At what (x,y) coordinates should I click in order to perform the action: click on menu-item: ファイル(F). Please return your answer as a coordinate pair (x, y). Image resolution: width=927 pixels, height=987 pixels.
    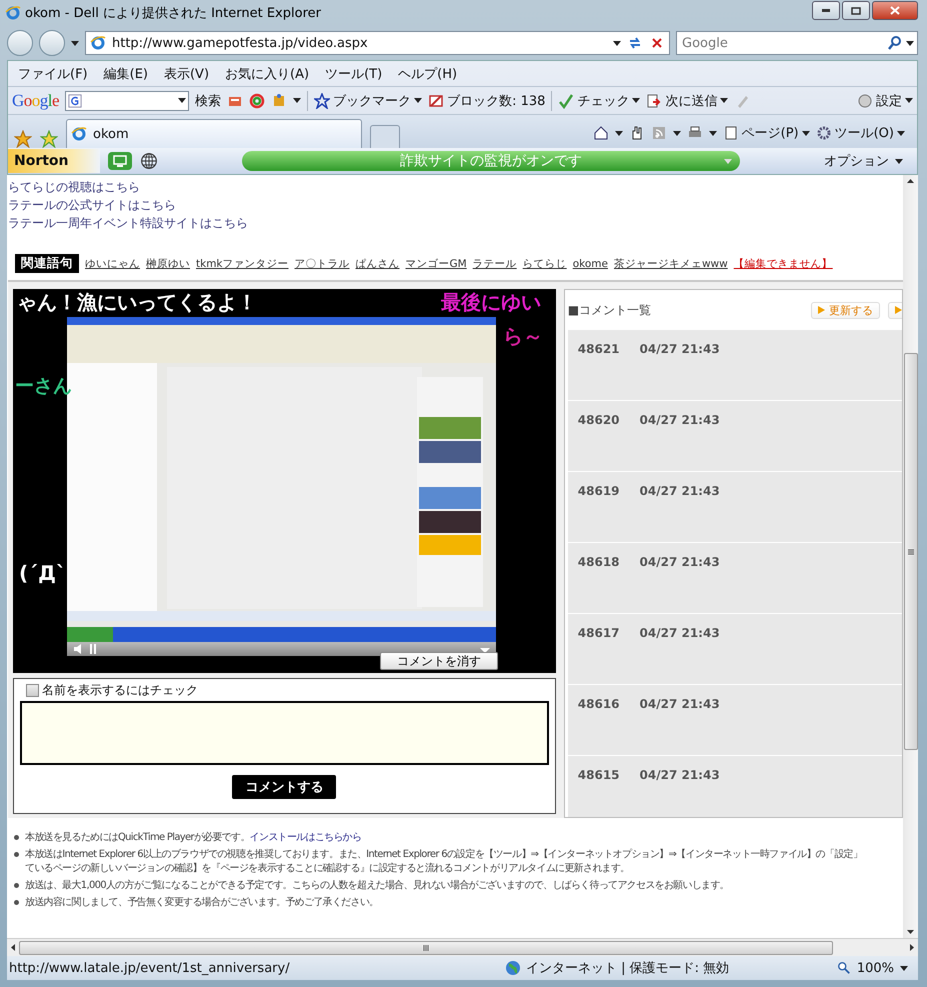
    Looking at the image, I should click on (53, 73).